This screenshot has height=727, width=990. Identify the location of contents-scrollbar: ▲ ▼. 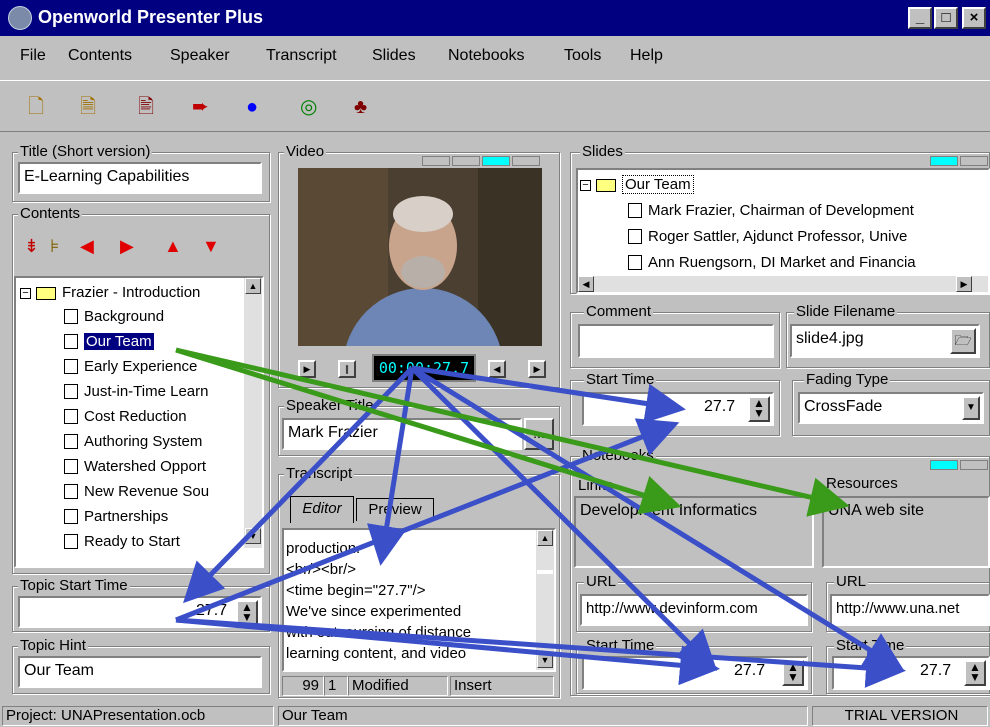
(253, 413).